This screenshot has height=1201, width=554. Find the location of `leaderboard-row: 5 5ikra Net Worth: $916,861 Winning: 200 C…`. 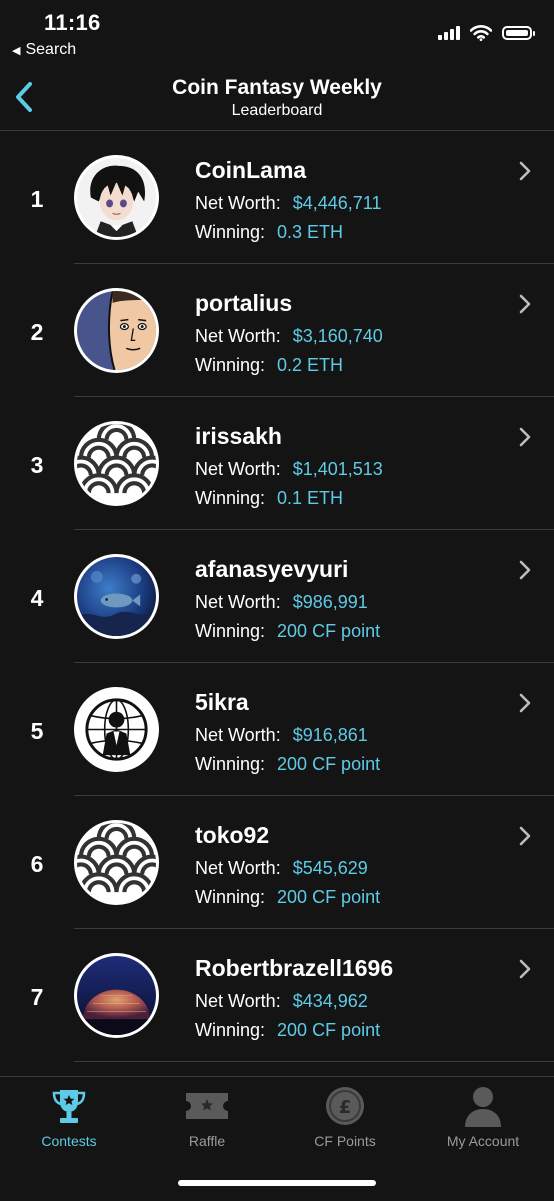

leaderboard-row: 5 5ikra Net Worth: $916,861 Winning: 200 C… is located at coordinates (277, 729).